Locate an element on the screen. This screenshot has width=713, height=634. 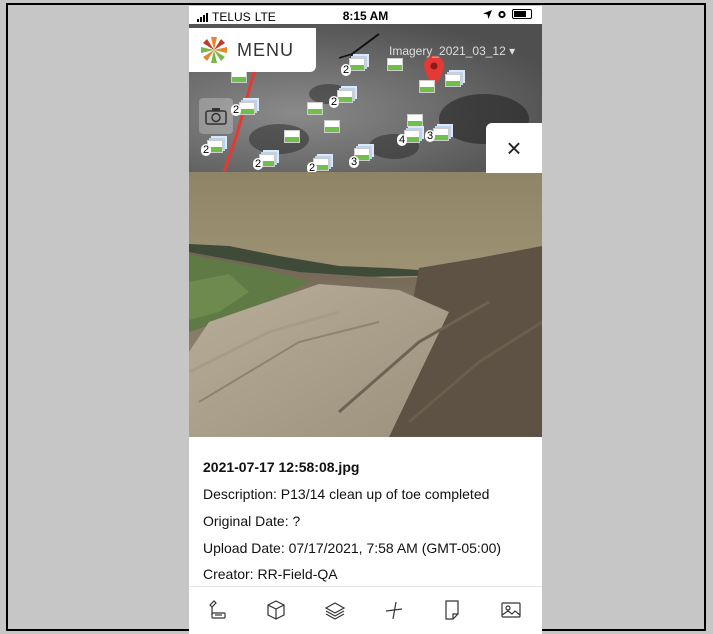
camera-icon is located at coordinates (216, 116).